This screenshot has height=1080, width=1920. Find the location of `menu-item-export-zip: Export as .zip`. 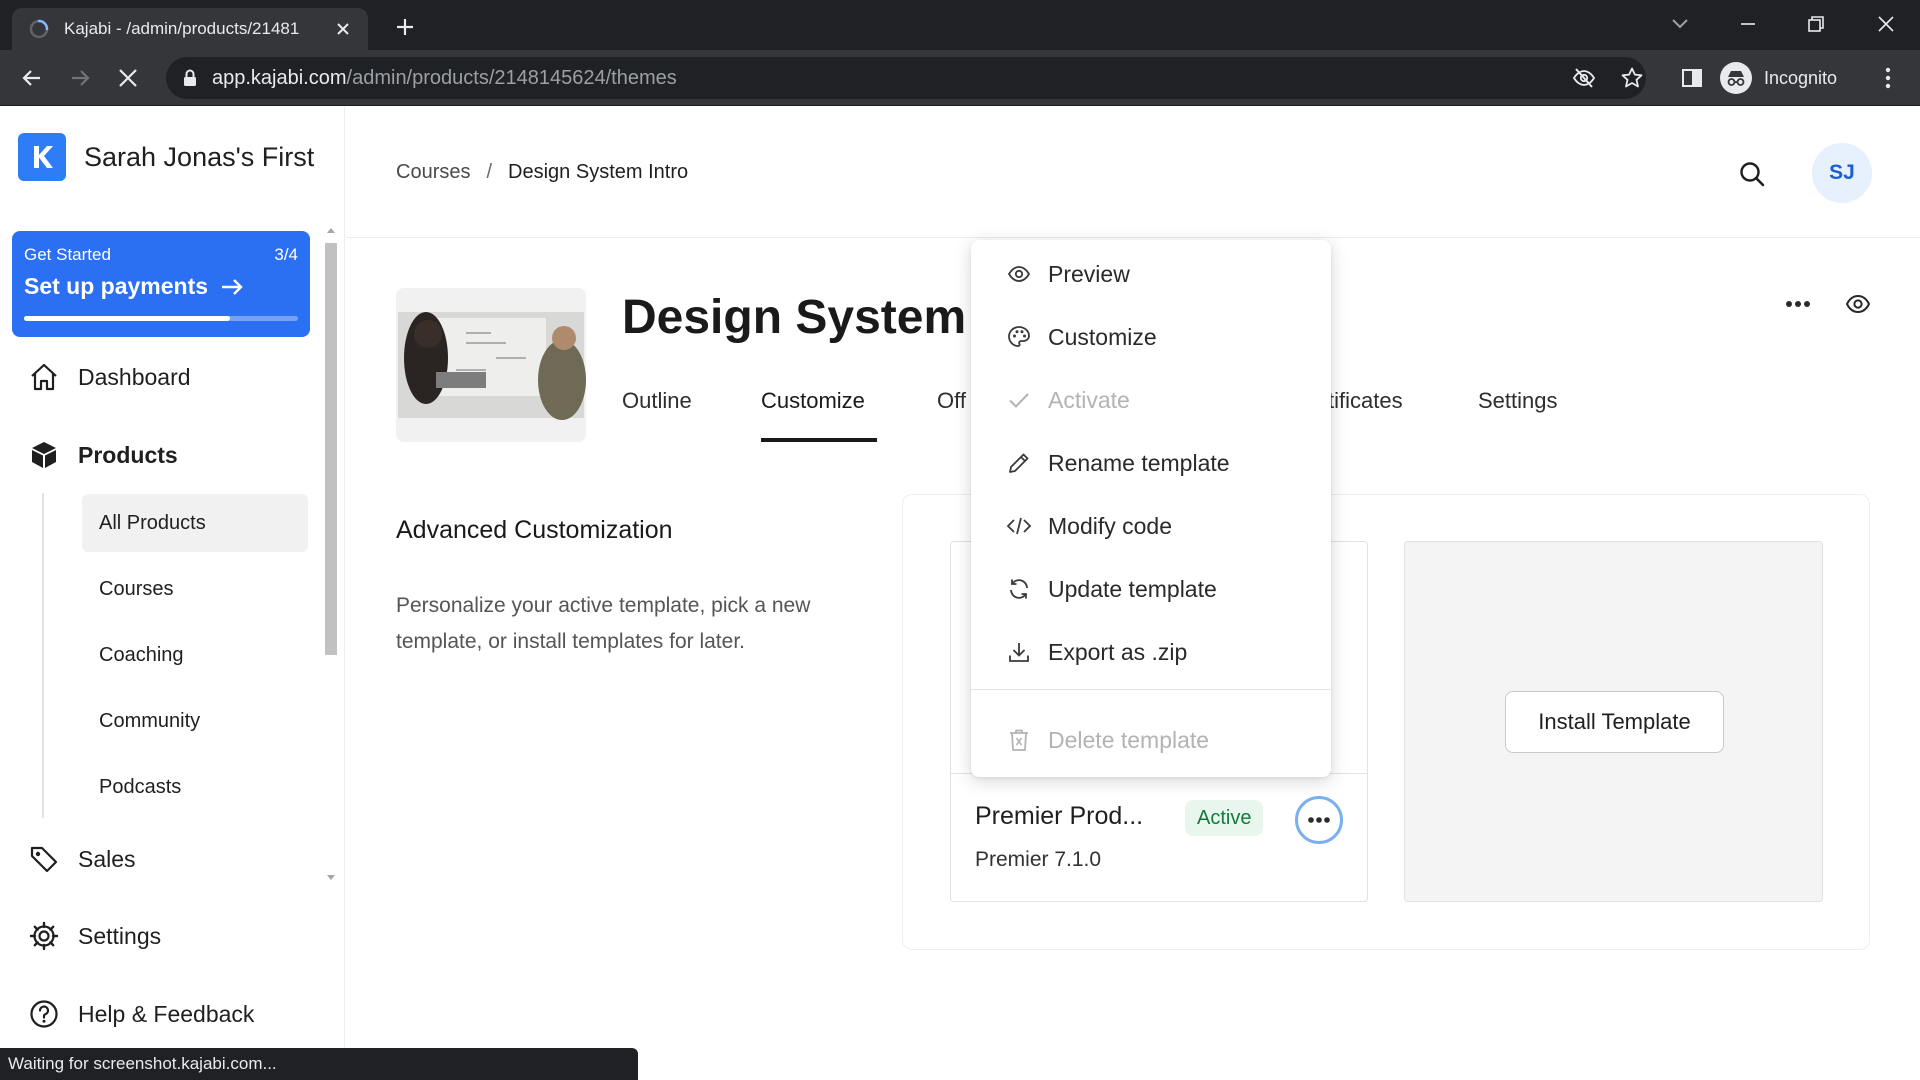

menu-item-export-zip: Export as .zip is located at coordinates (1151, 652).